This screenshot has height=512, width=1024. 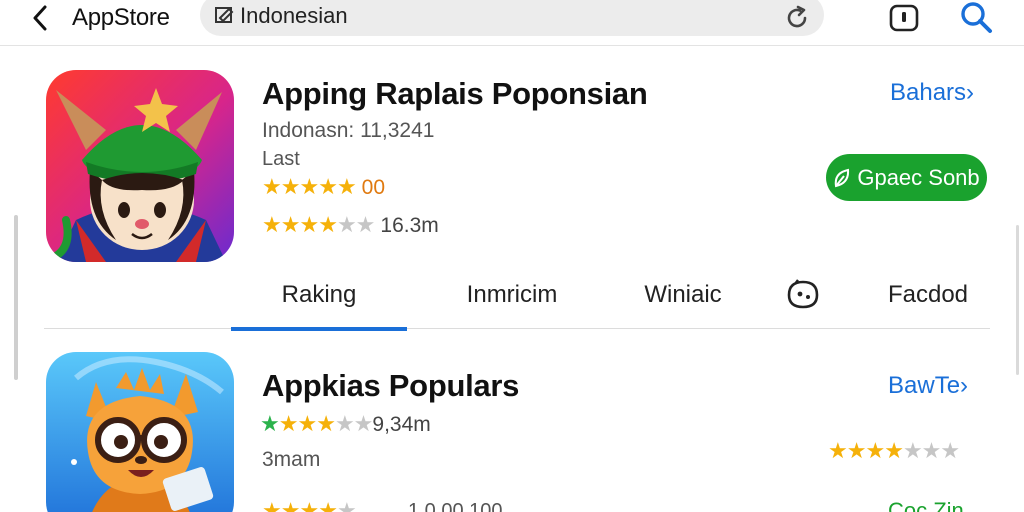 I want to click on featured-app-meta: Last, so click(x=281, y=159).